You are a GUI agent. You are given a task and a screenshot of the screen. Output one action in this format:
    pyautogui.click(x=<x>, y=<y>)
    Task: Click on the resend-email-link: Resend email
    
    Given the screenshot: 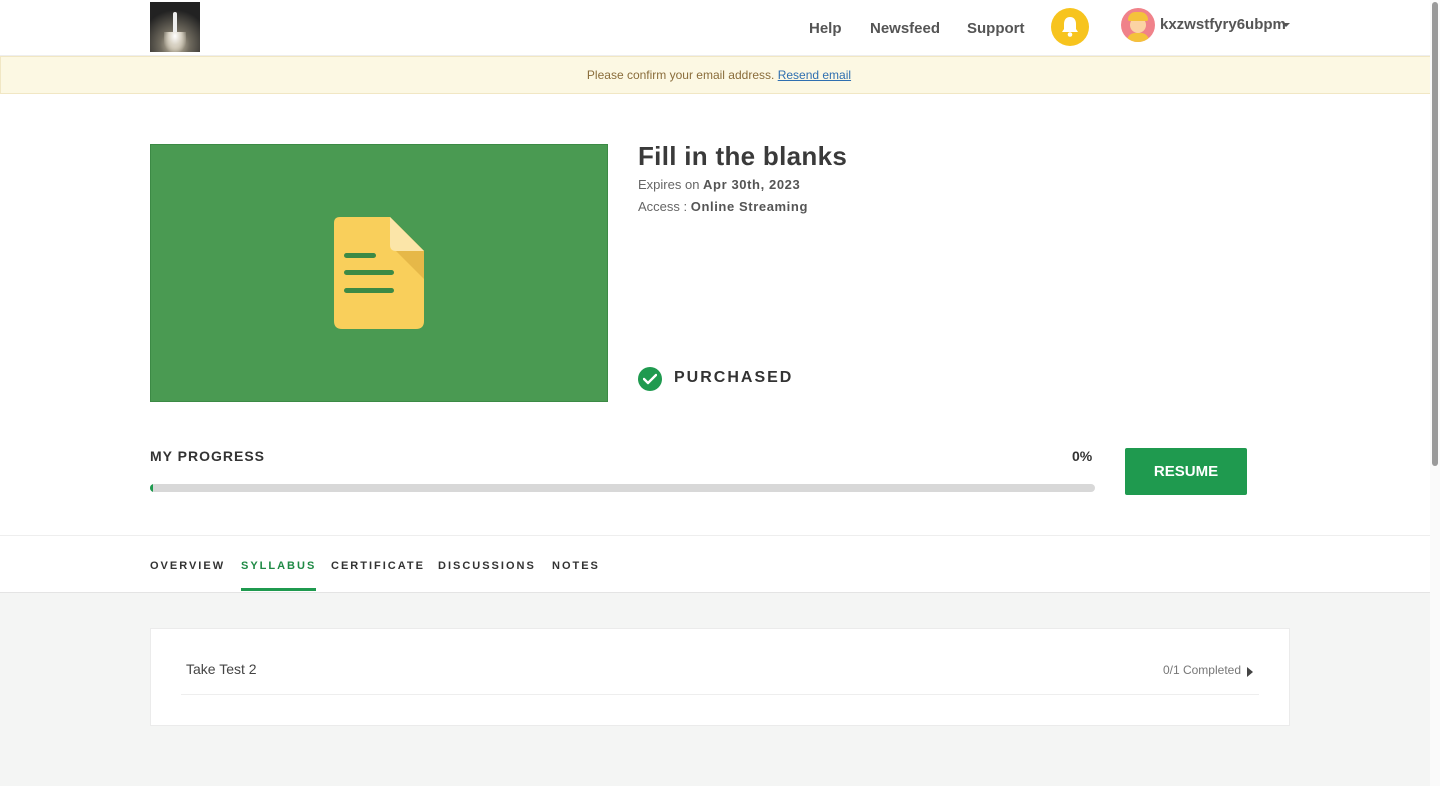 What is the action you would take?
    pyautogui.click(x=814, y=75)
    